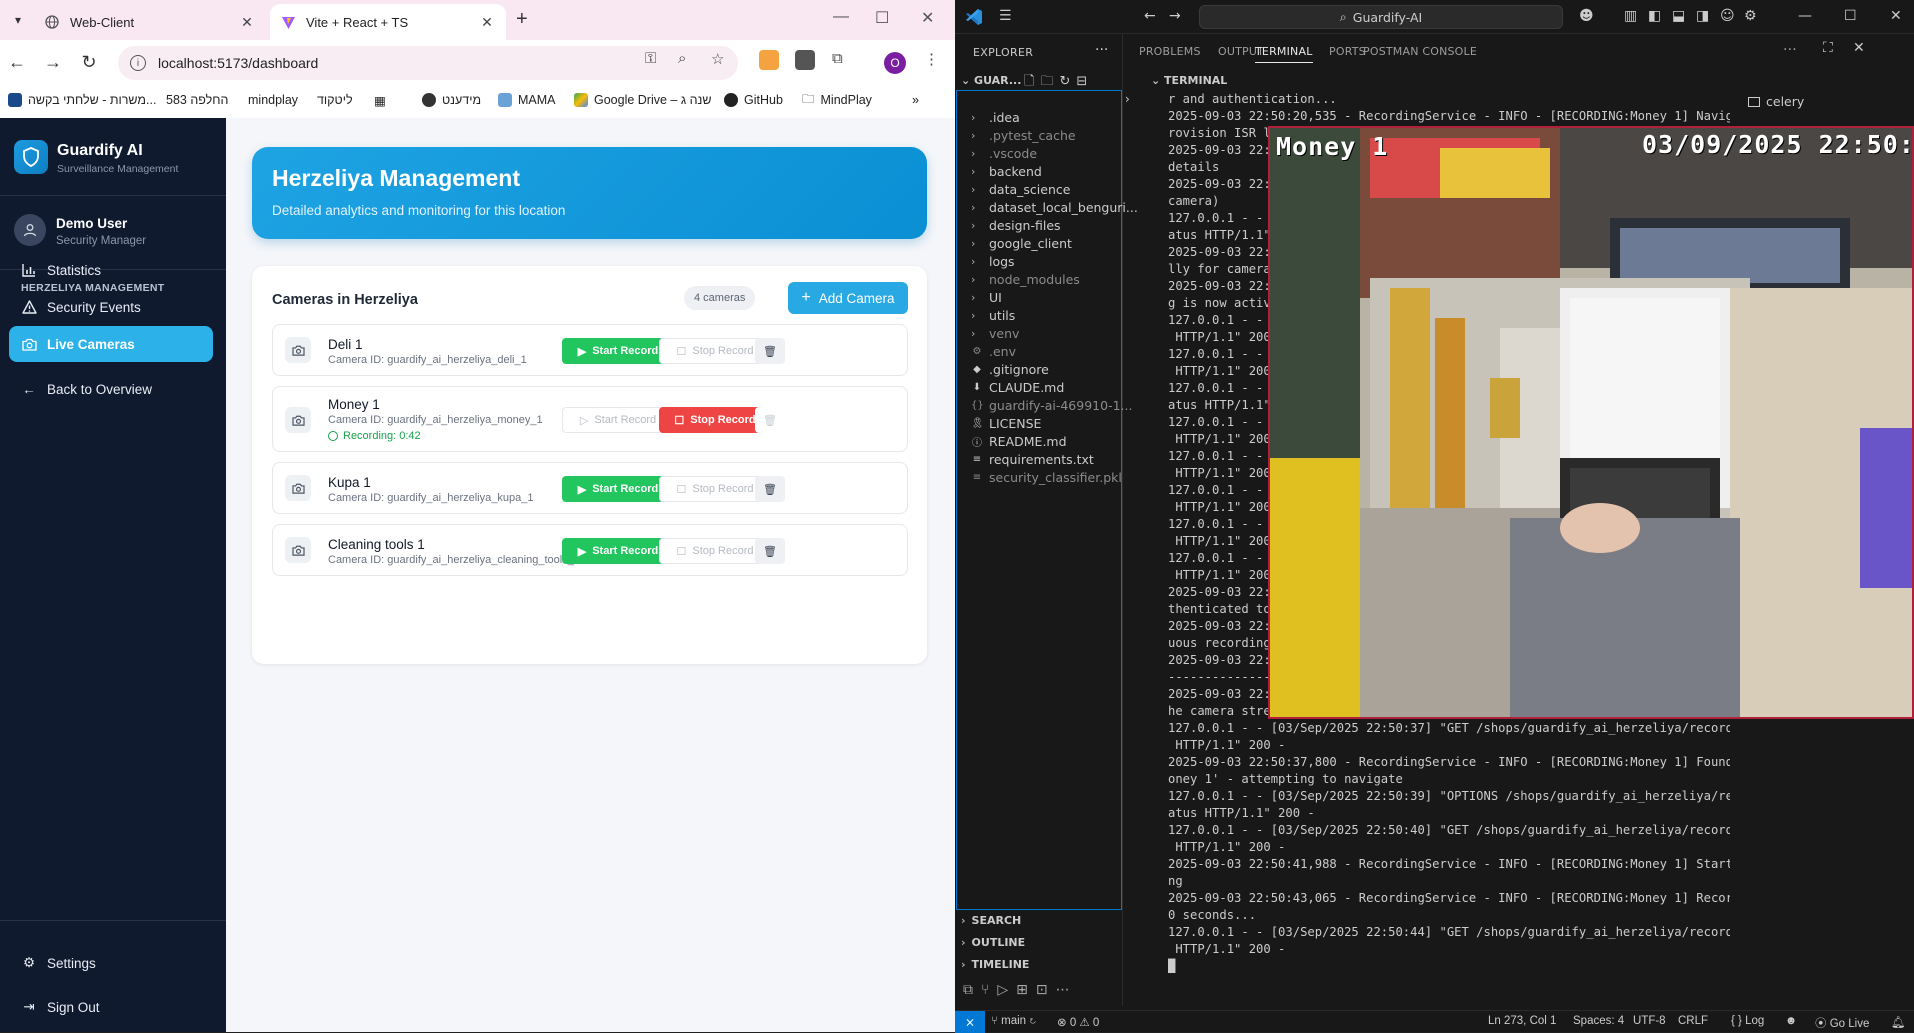 This screenshot has width=1914, height=1033. Describe the element at coordinates (931, 59) in the screenshot. I see `menu-kebab-icon: ⋮` at that location.